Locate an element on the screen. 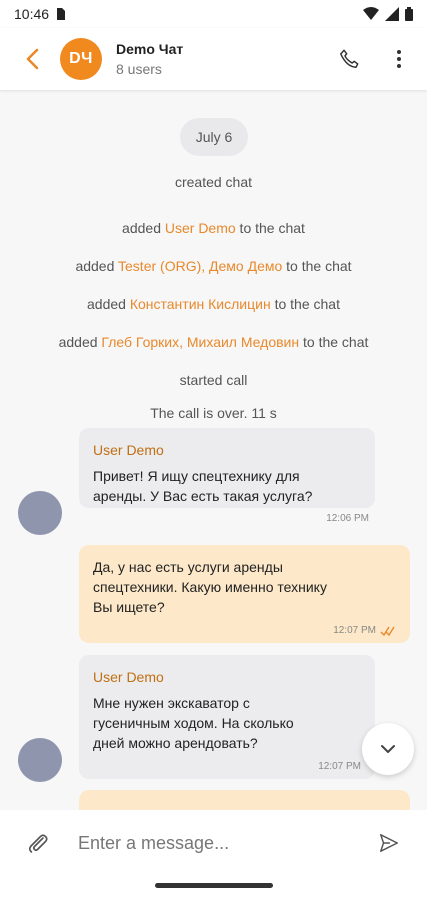  back-button is located at coordinates (32, 59).